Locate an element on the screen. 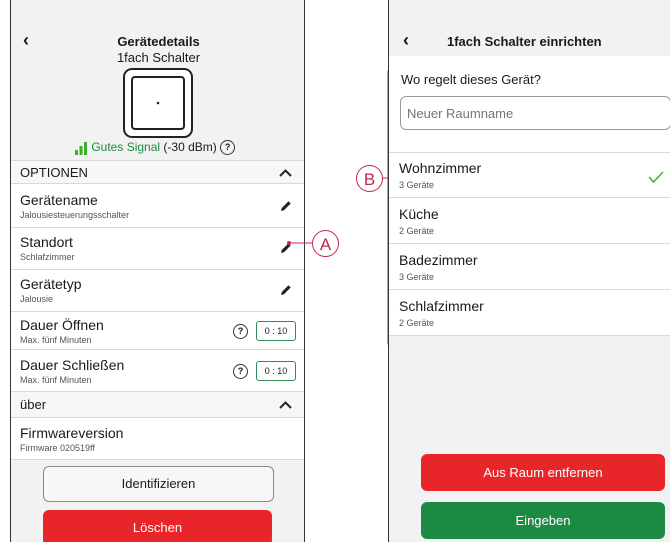 The width and height of the screenshot is (670, 542). callout-a: A is located at coordinates (325, 243).